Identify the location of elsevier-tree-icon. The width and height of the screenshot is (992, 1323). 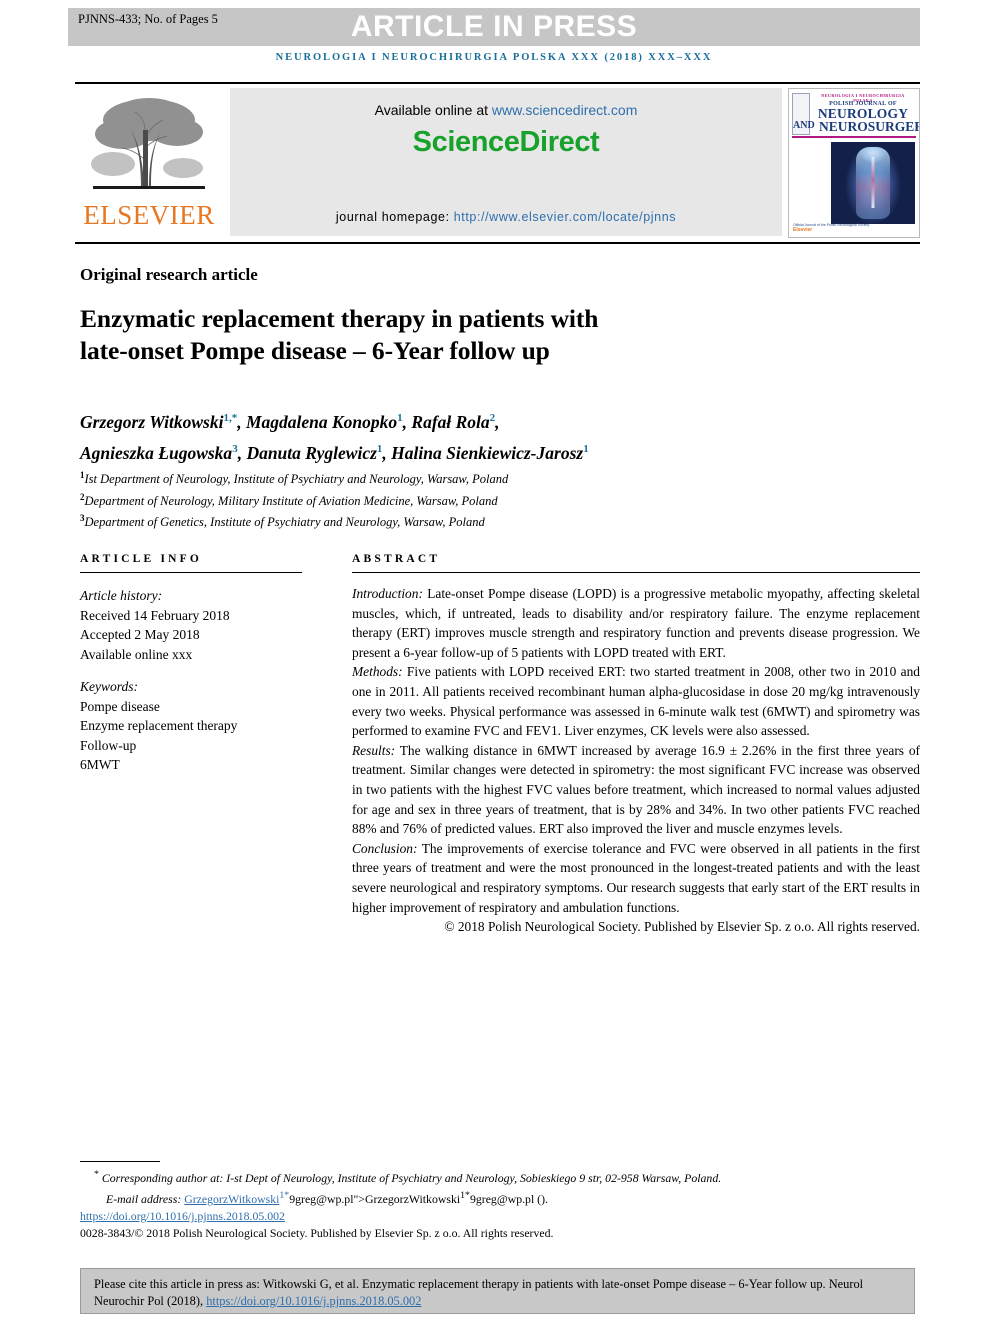
(148, 143).